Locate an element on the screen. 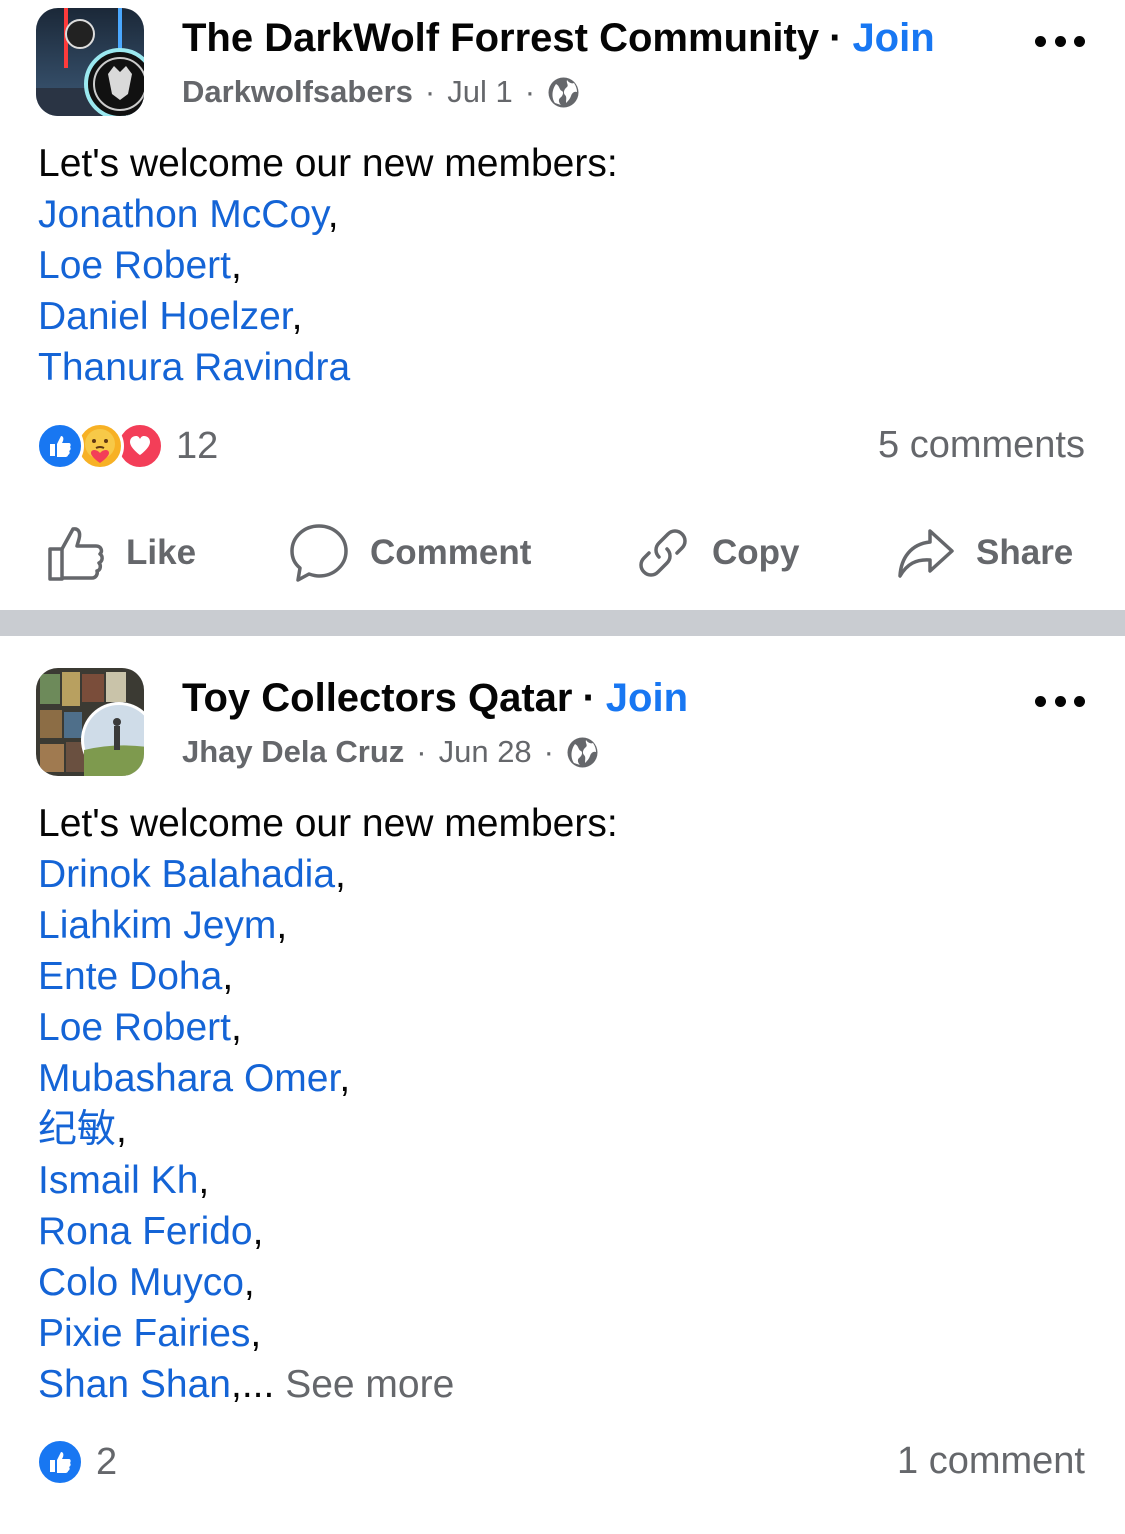 Image resolution: width=1125 pixels, height=1534 pixels. member-link: Daniel Hoelzer is located at coordinates (165, 316).